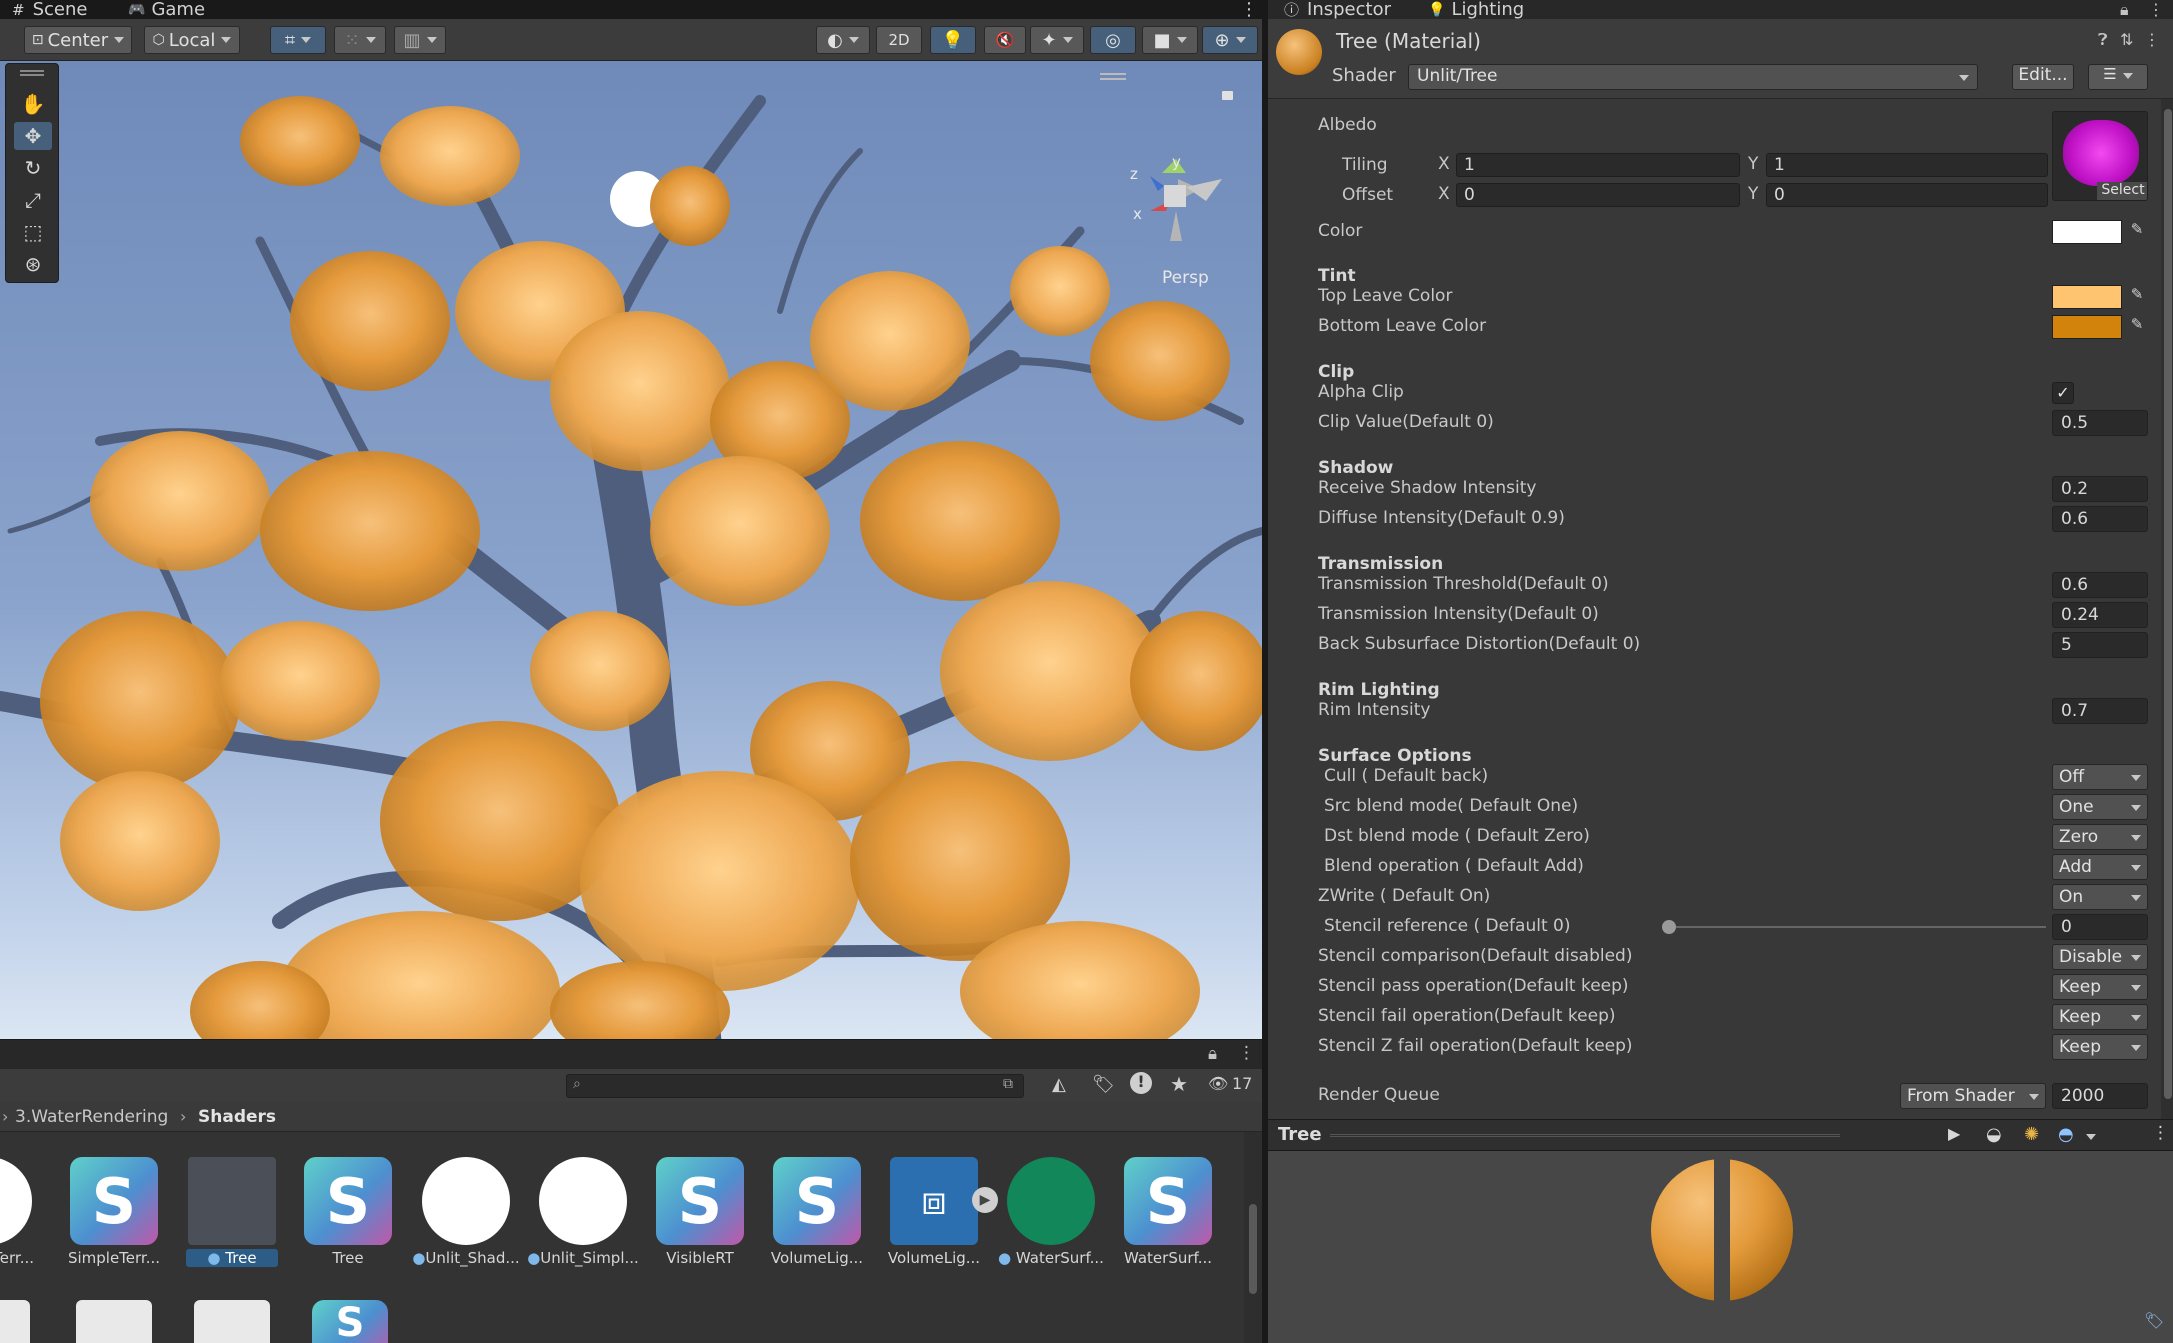  Describe the element at coordinates (237, 1117) in the screenshot. I see `breadcrumb-current: Shaders` at that location.